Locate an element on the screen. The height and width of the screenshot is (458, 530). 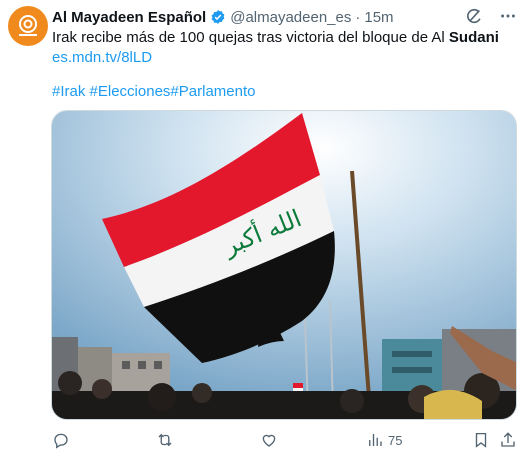
tweet-link: es.mdn.tv/8lLD is located at coordinates (102, 57).